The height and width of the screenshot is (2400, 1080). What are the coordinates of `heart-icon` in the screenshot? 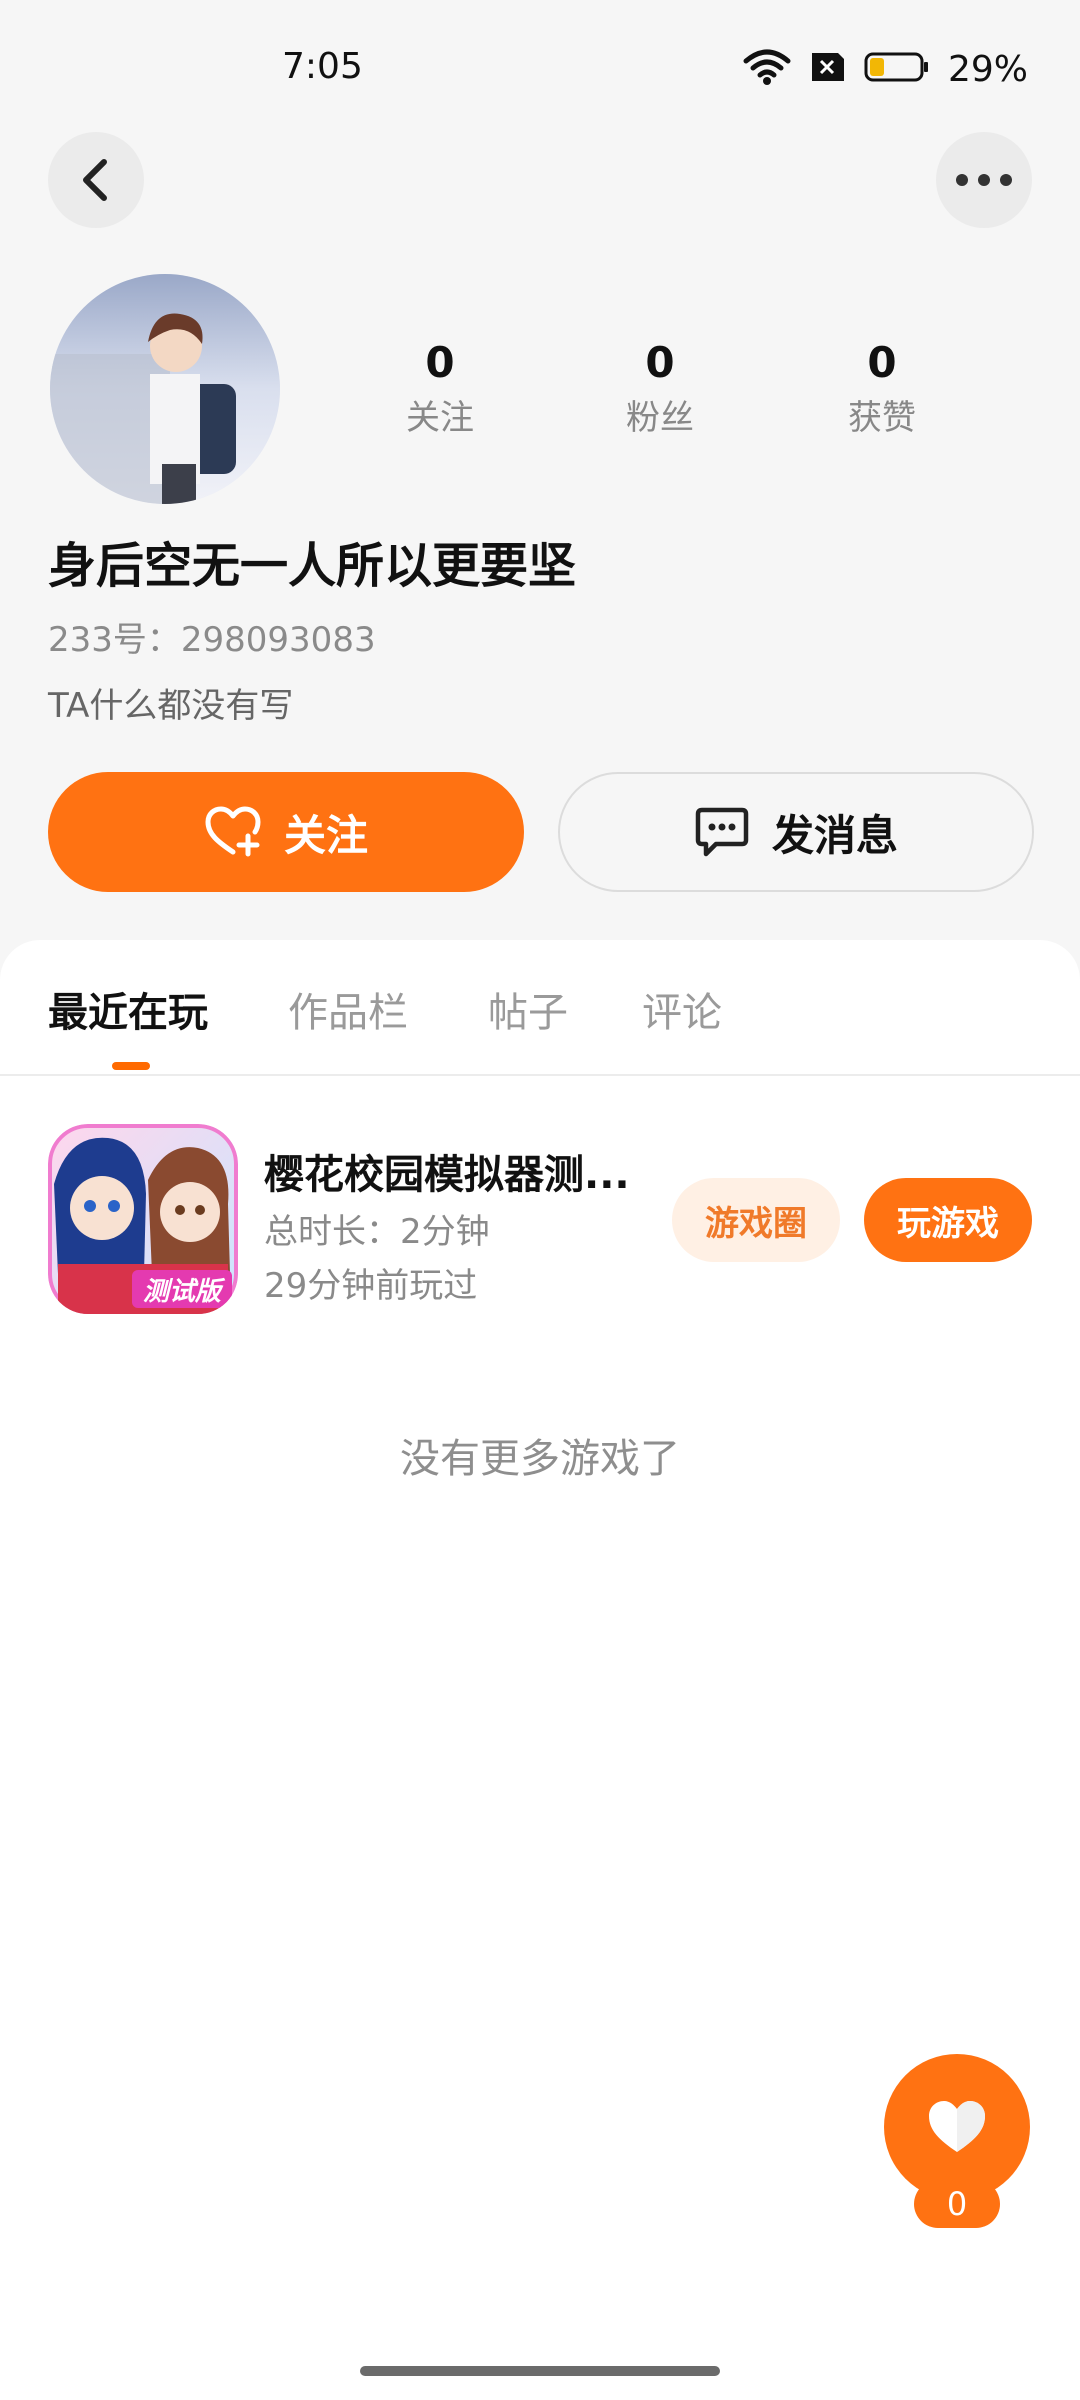 It's located at (957, 2126).